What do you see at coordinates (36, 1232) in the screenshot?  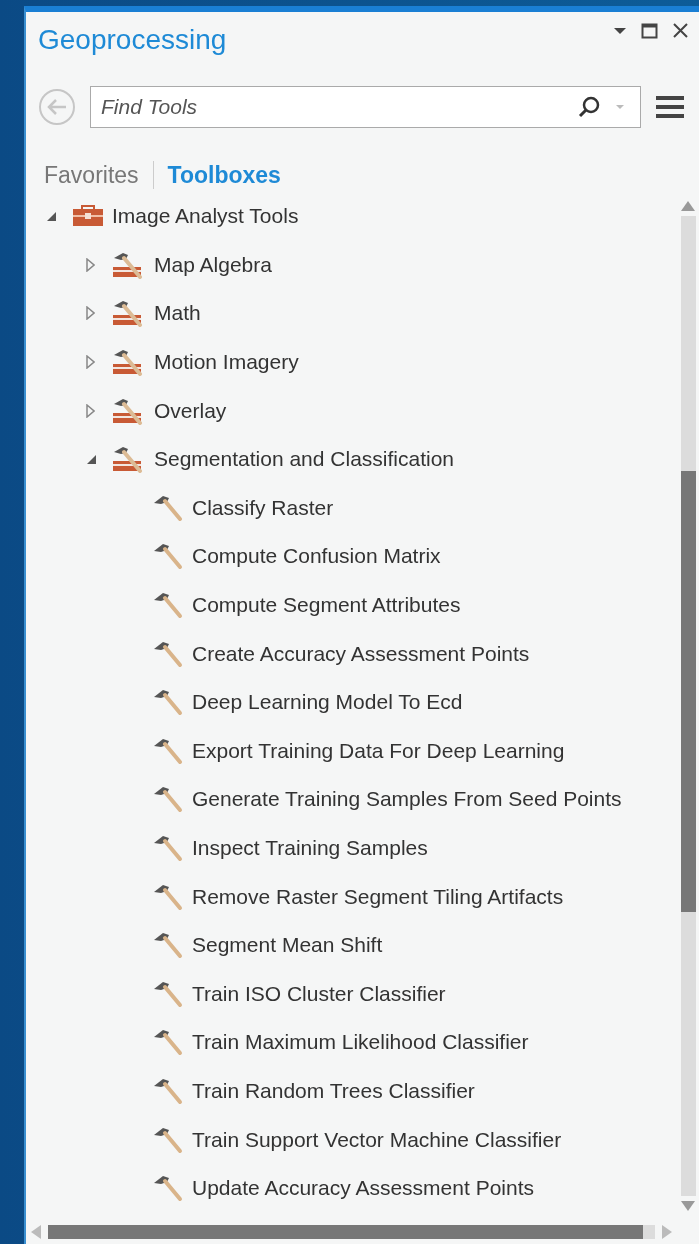 I see `scroll-left-icon` at bounding box center [36, 1232].